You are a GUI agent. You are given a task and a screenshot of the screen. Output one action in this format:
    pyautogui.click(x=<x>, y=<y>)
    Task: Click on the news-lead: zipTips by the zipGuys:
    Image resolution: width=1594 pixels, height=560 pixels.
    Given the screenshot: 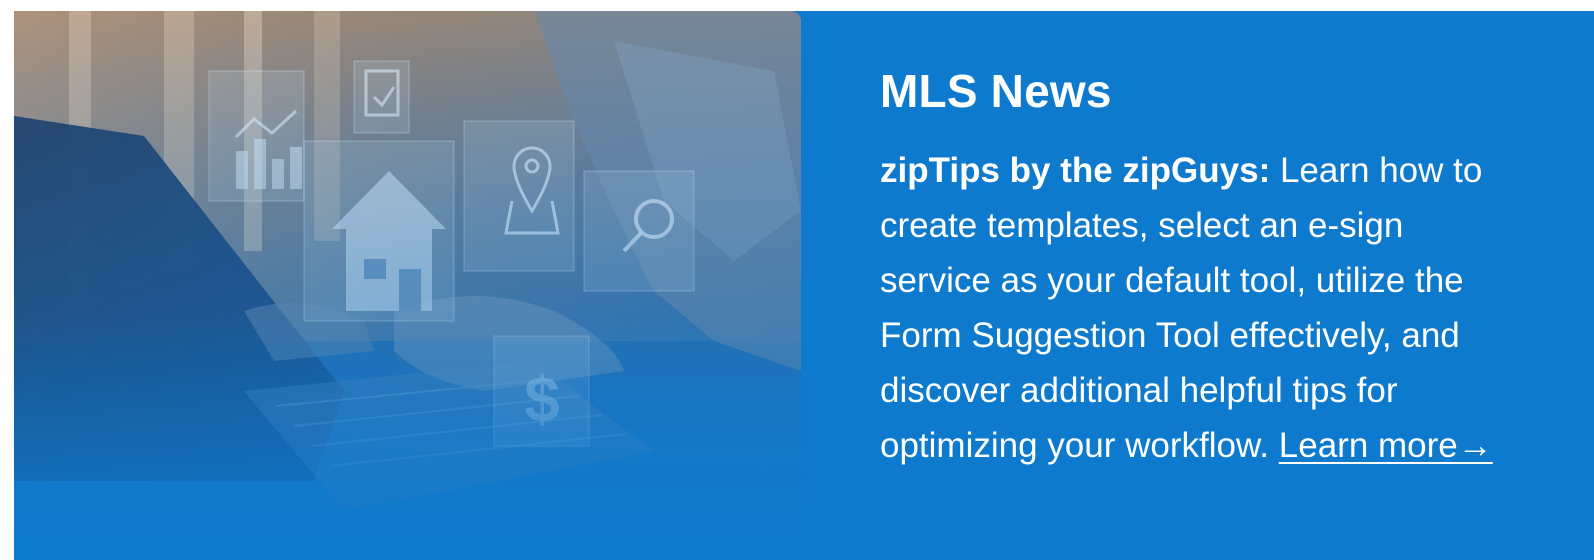 What is the action you would take?
    pyautogui.click(x=1075, y=170)
    